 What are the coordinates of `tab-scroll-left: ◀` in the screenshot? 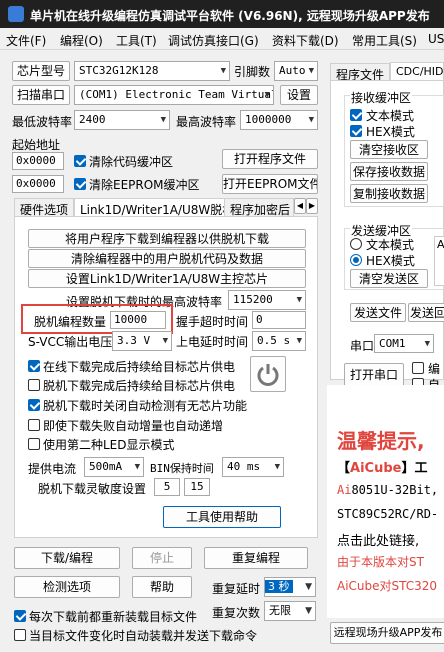 It's located at (300, 206).